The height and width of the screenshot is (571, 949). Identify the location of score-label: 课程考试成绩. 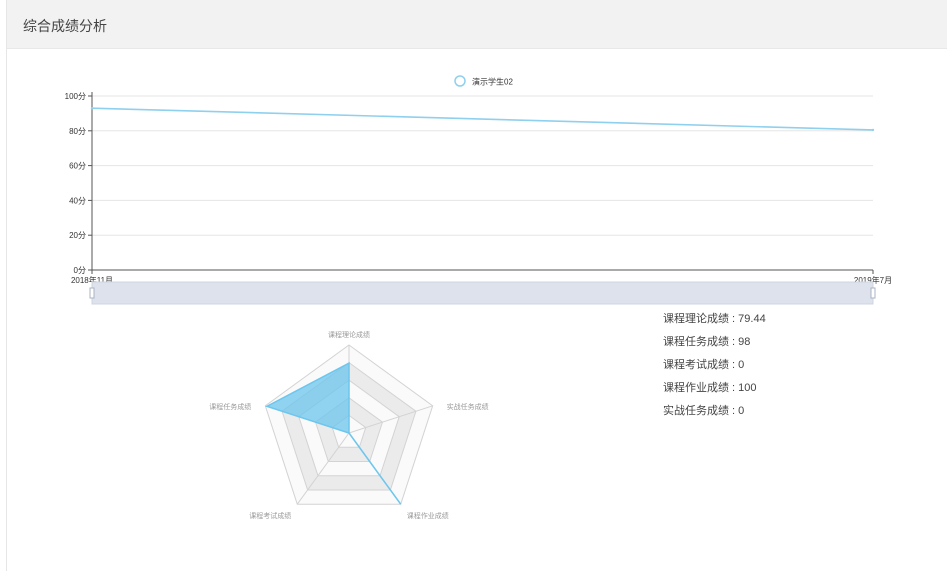
(696, 365).